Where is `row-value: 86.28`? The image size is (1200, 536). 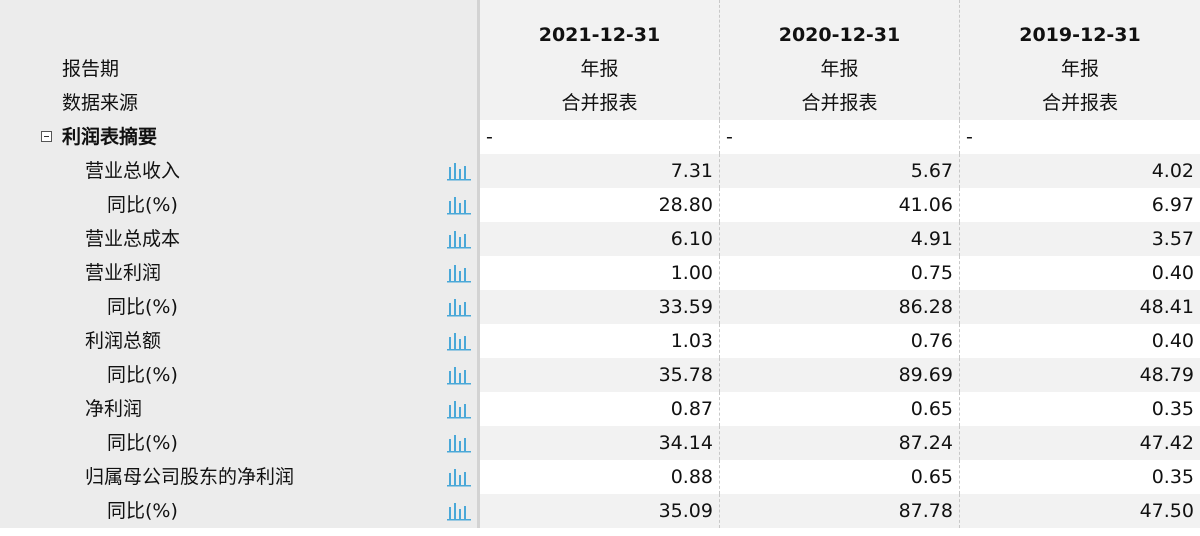
row-value: 86.28 is located at coordinates (840, 307).